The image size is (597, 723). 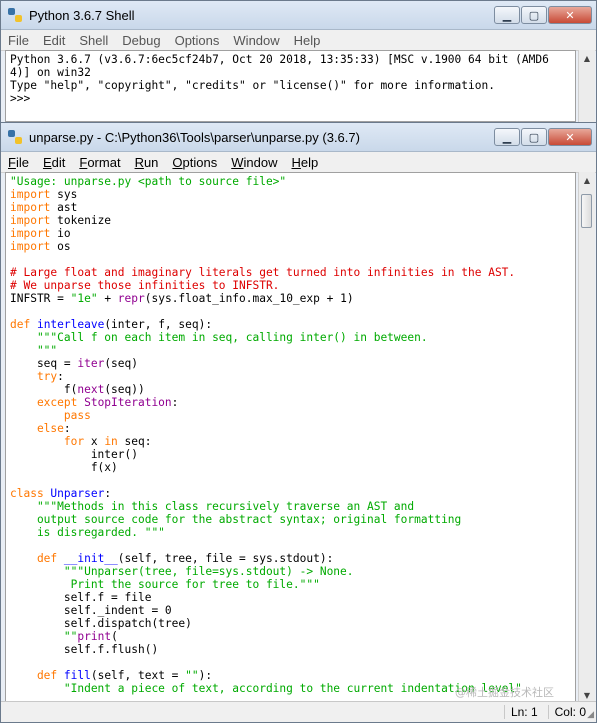 I want to click on python-file-icon, so click(x=15, y=137).